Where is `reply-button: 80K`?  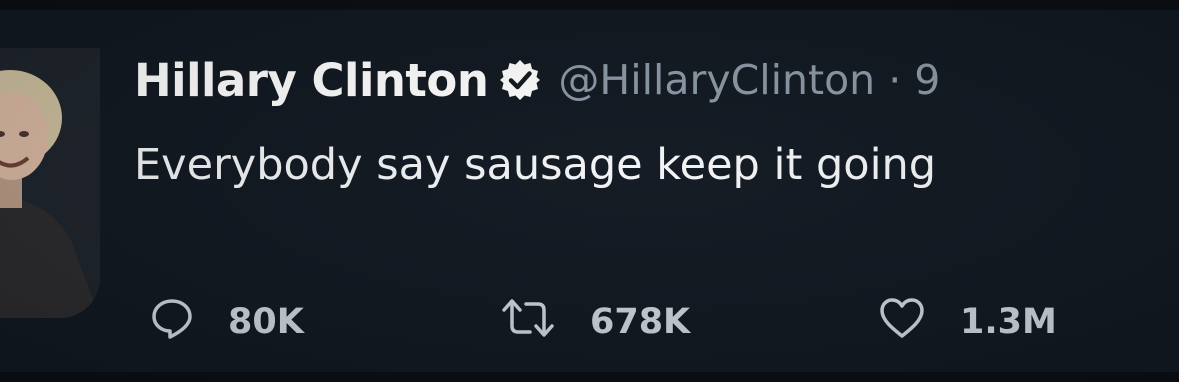 reply-button: 80K is located at coordinates (227, 322).